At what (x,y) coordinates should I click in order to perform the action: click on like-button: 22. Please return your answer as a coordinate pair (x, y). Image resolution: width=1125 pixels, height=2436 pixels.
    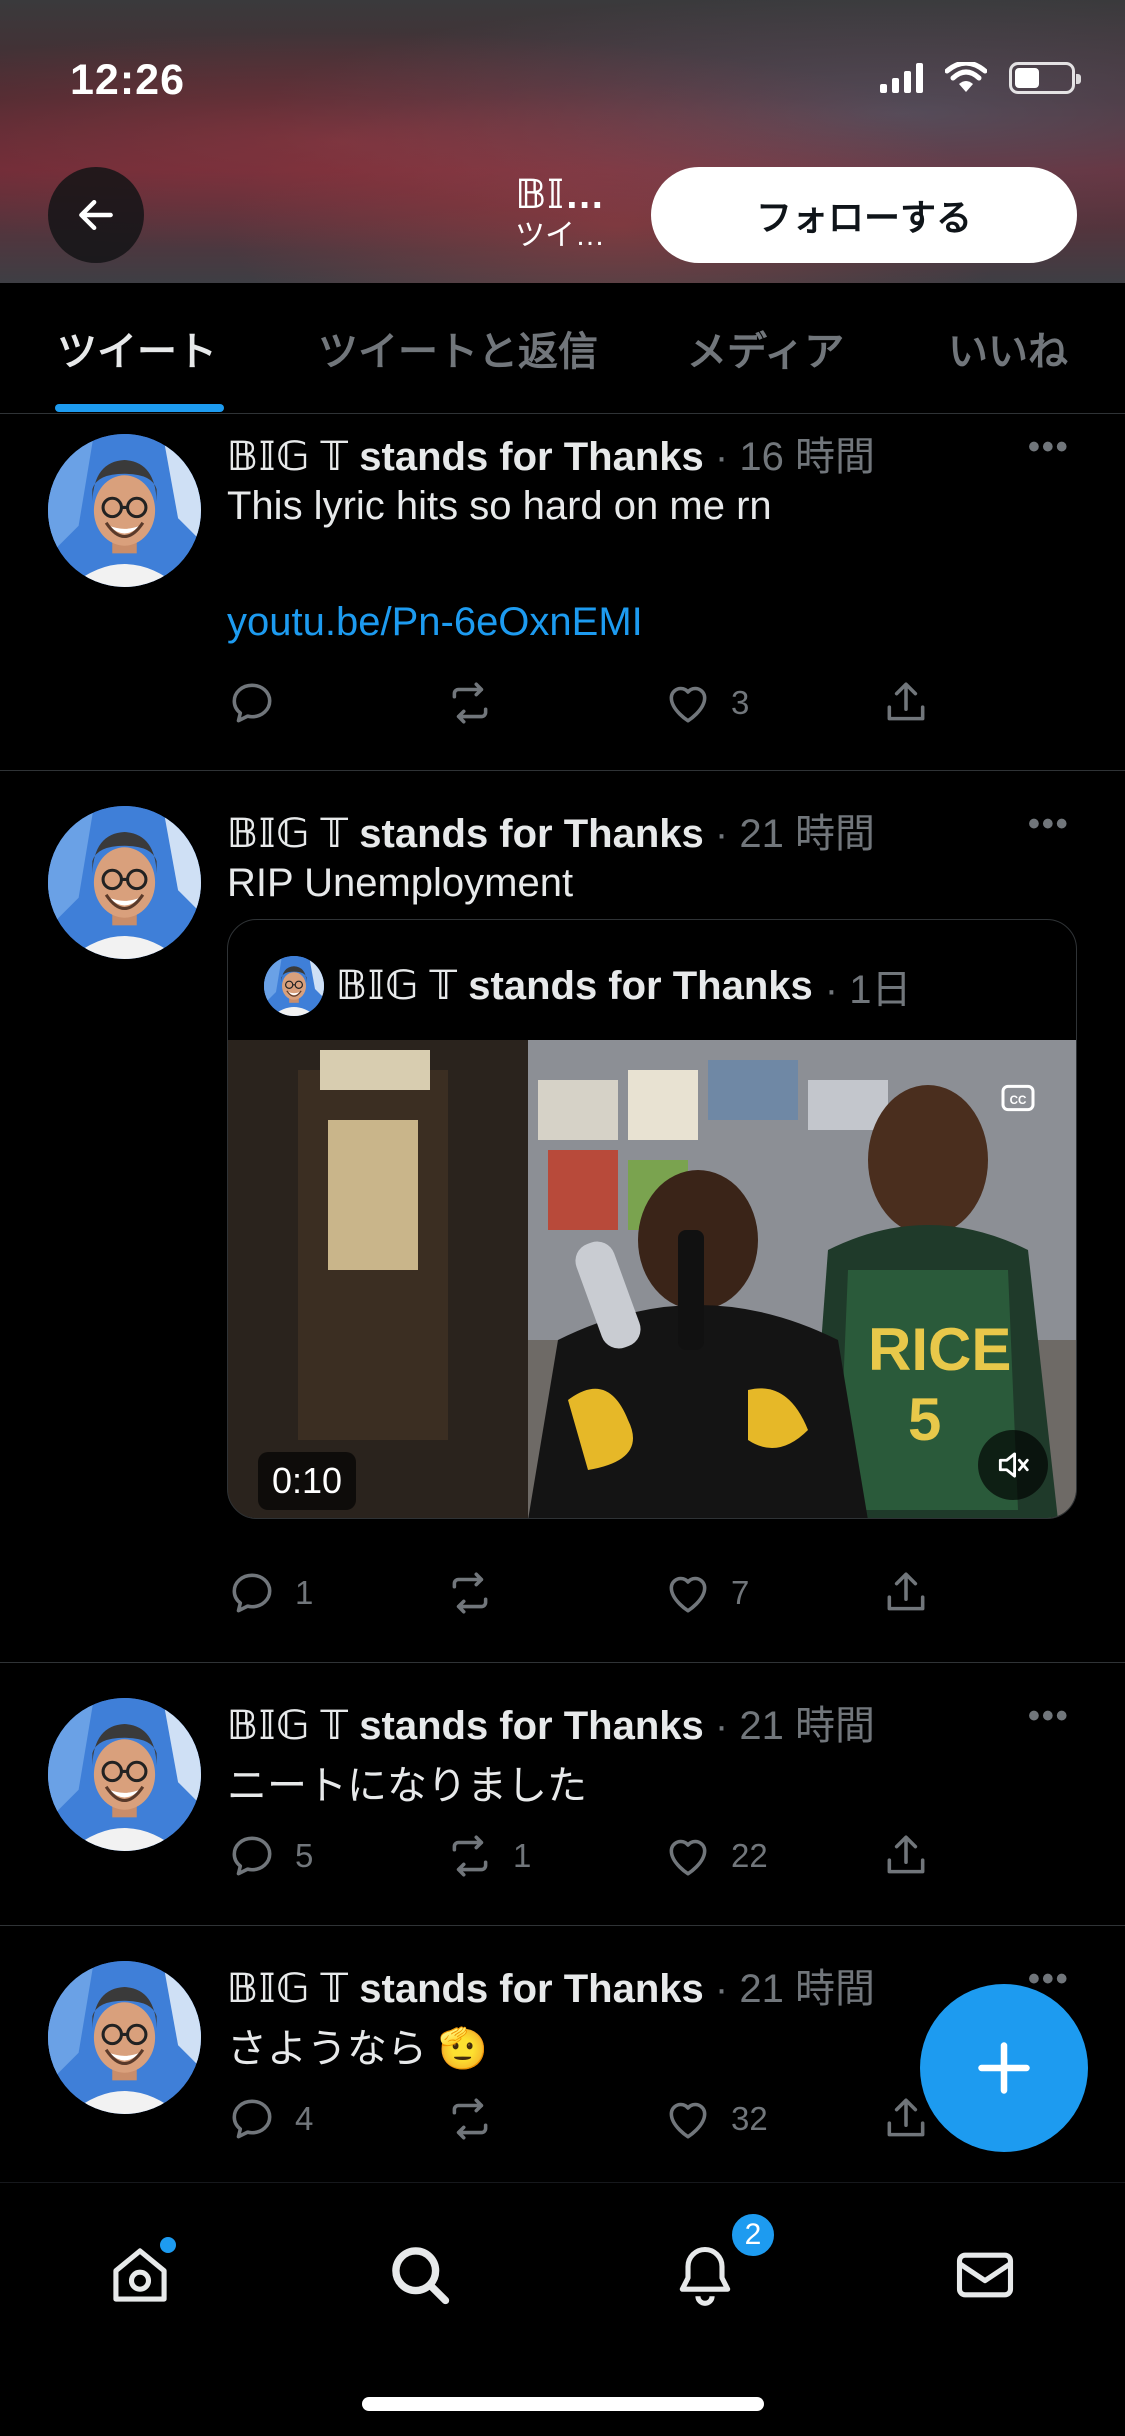
    Looking at the image, I should click on (715, 1856).